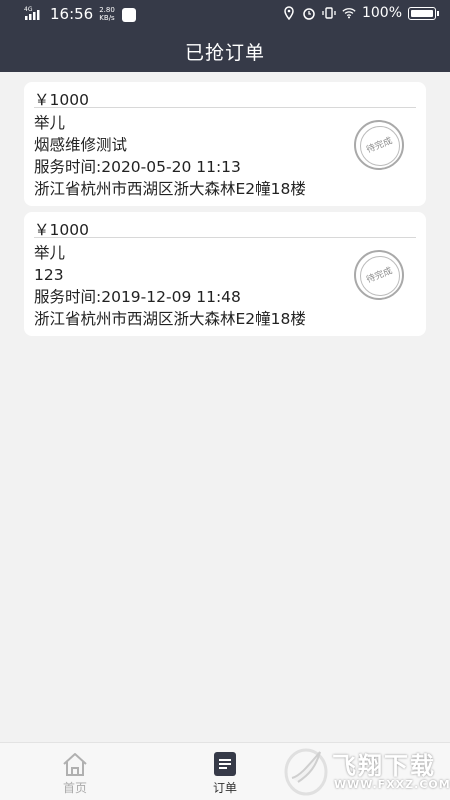 The width and height of the screenshot is (450, 800). Describe the element at coordinates (392, 784) in the screenshot. I see `watermark-url: WWW.FXXZ.COM` at that location.